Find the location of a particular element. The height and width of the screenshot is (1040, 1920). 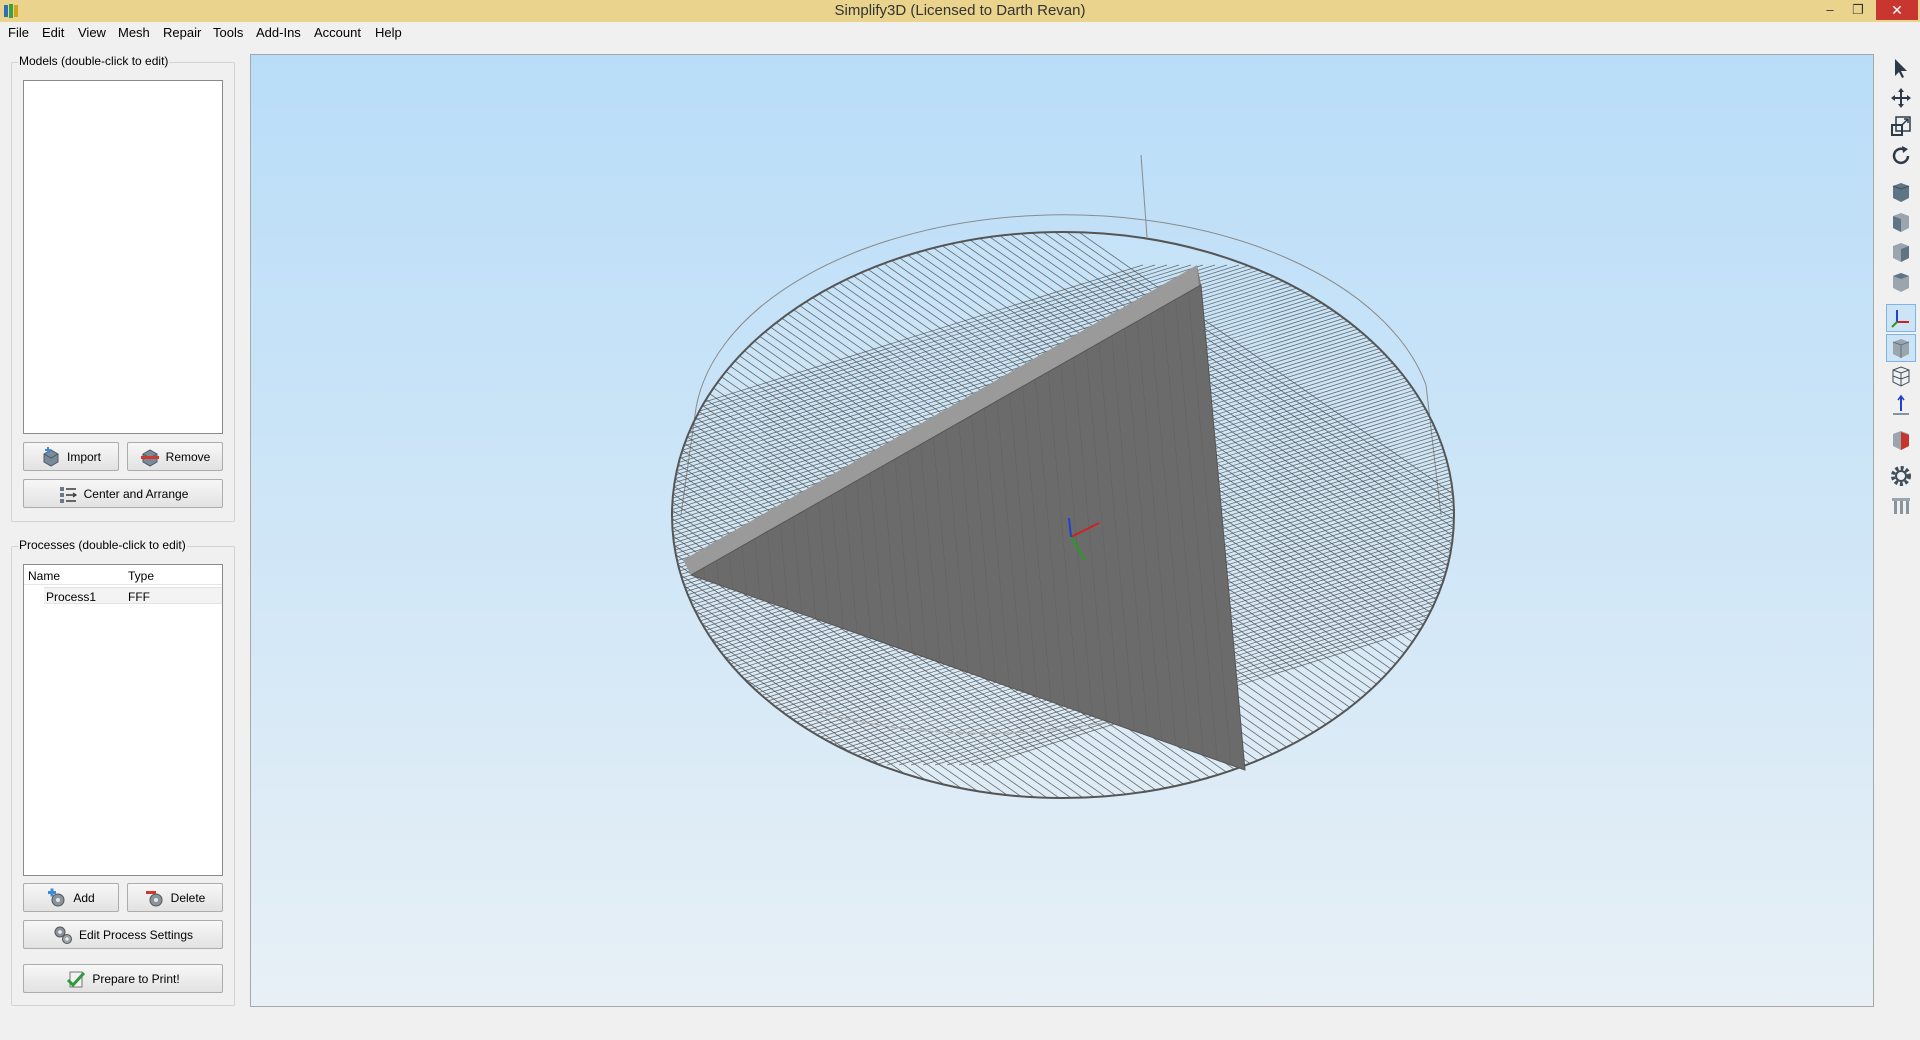

view-side-button is located at coordinates (1901, 252).